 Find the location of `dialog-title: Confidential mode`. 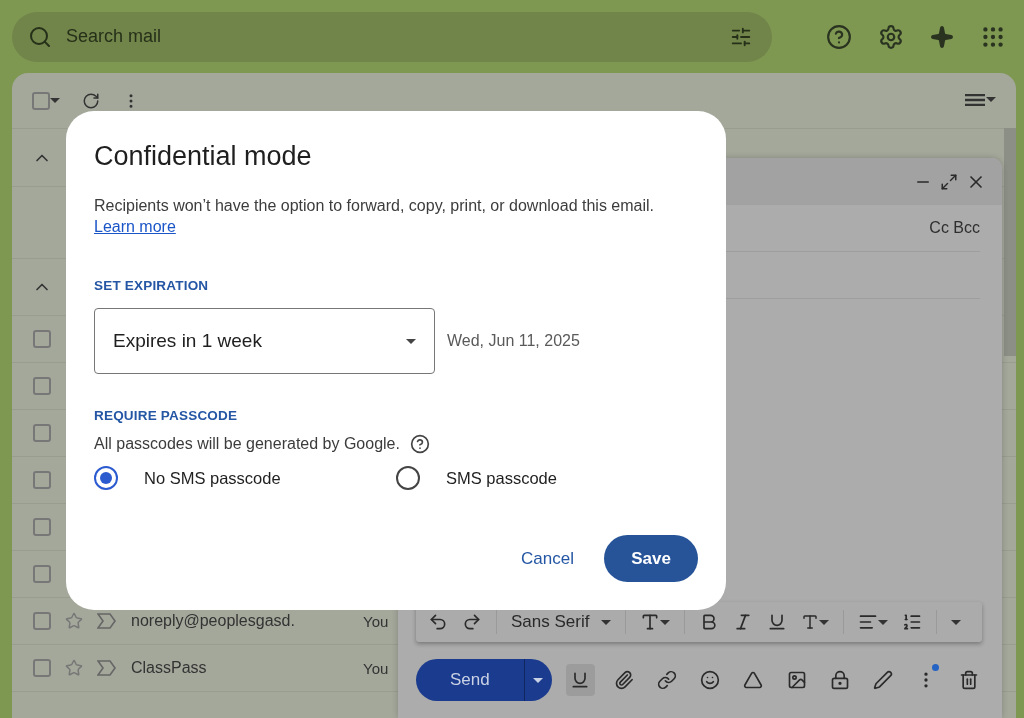

dialog-title: Confidential mode is located at coordinates (203, 156).